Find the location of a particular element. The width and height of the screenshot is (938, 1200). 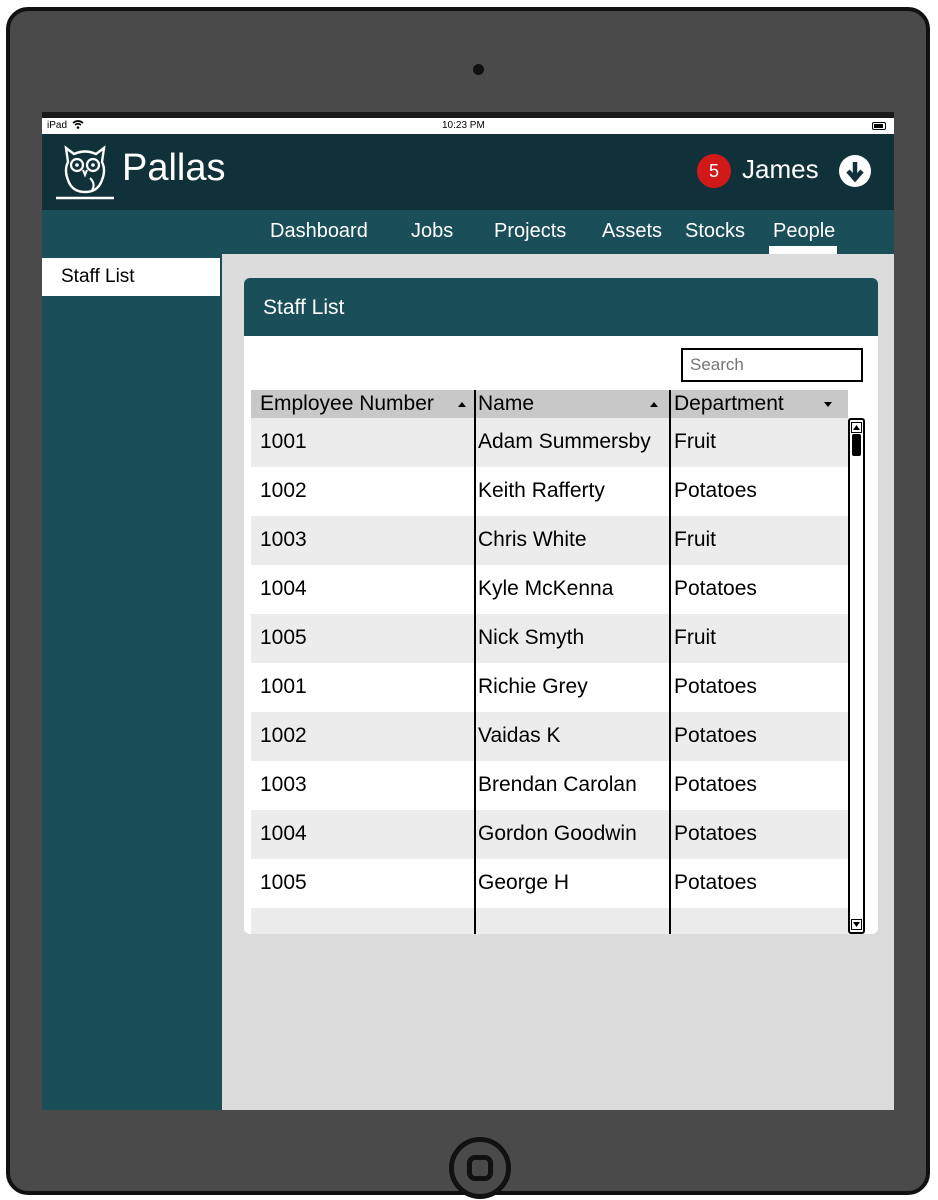

cell-name: Richie Grey is located at coordinates (533, 686).